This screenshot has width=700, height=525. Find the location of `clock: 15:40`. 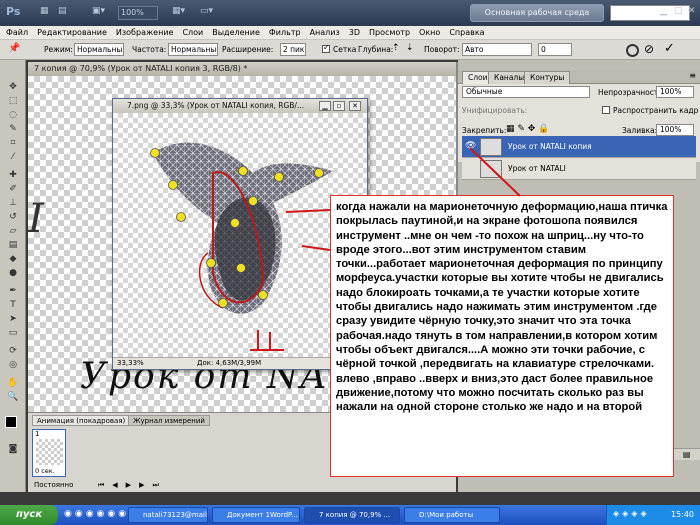

clock: 15:40 is located at coordinates (682, 514).